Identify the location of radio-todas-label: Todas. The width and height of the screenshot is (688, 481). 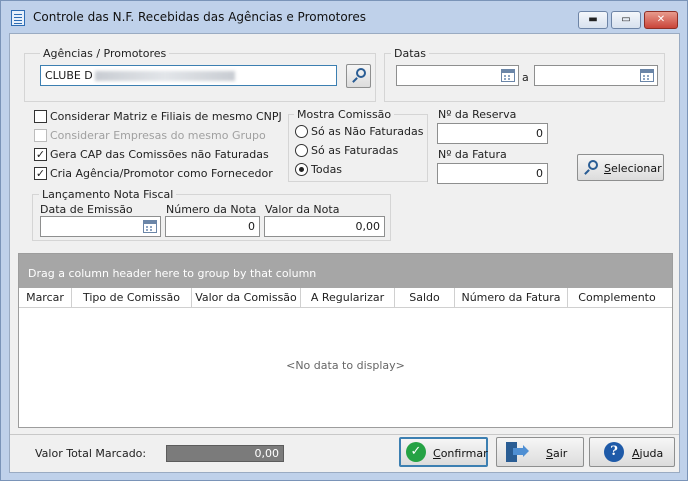
(326, 169).